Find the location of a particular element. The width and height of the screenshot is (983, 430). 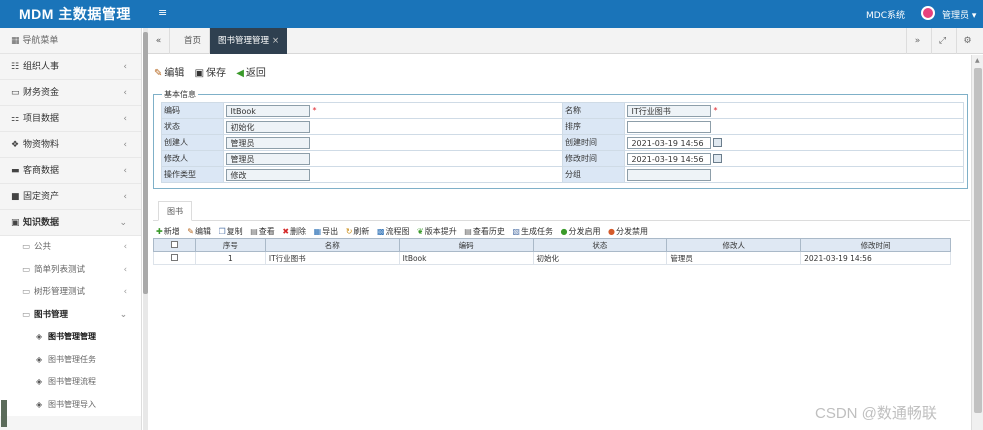

sidebar-item-label: 固定资产 is located at coordinates (41, 197).